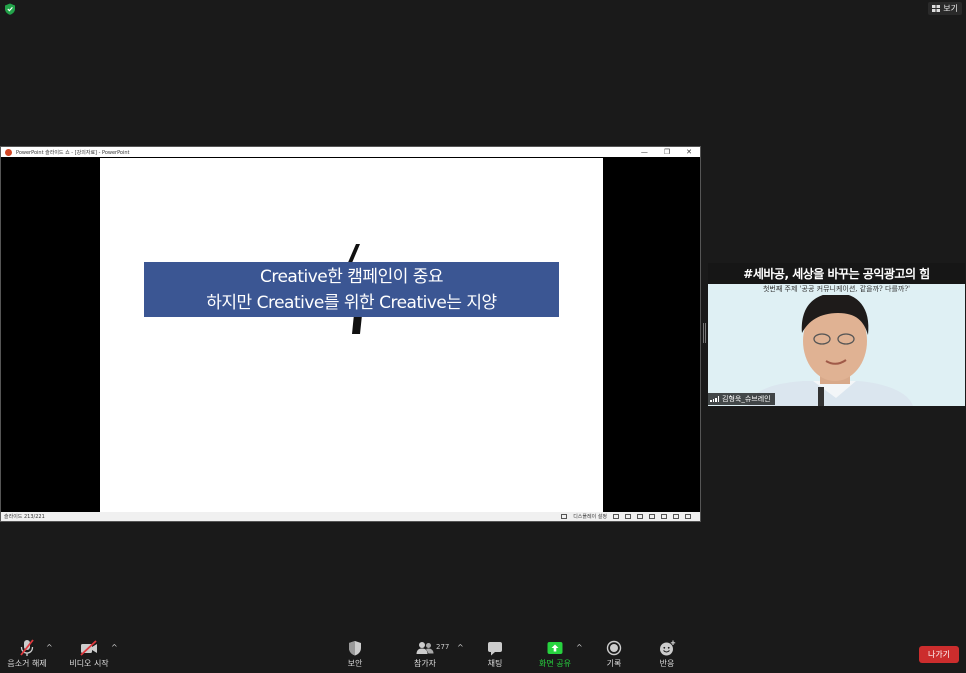  I want to click on minimize-button: —, so click(644, 152).